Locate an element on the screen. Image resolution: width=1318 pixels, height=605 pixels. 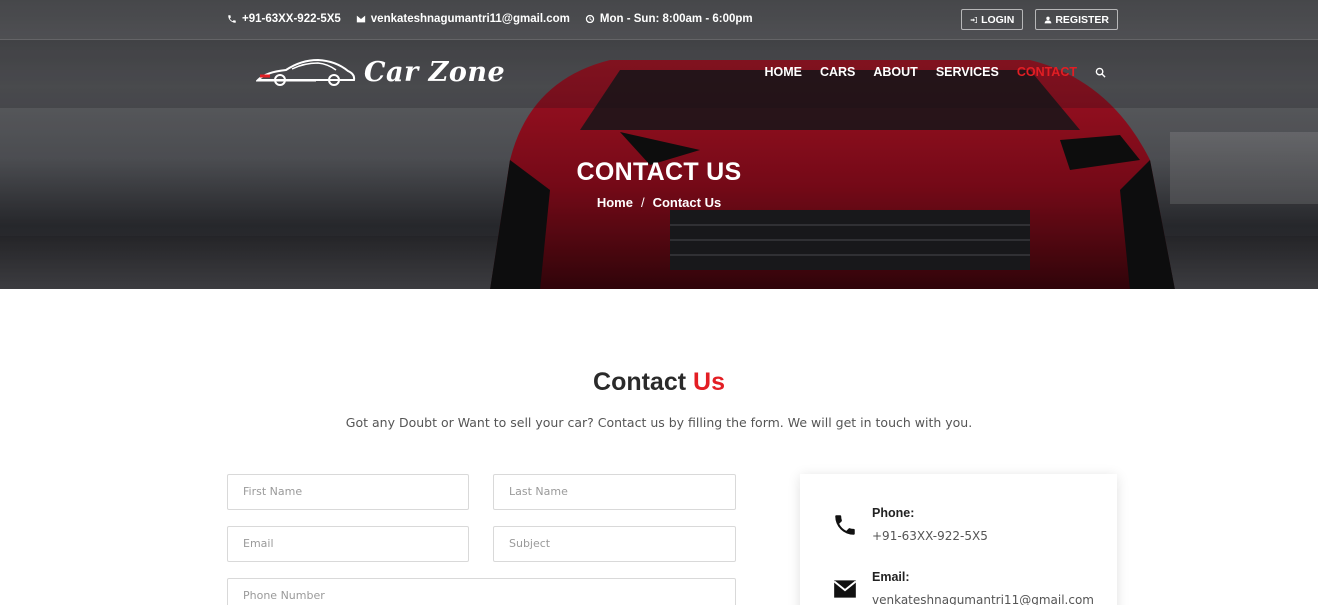
breadcrumb: Home / Contact Us is located at coordinates (659, 202).